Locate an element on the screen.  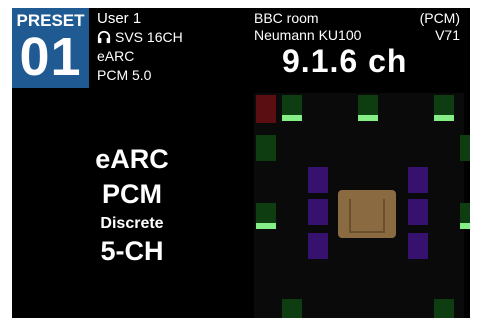
version-label: V71 is located at coordinates (447, 35).